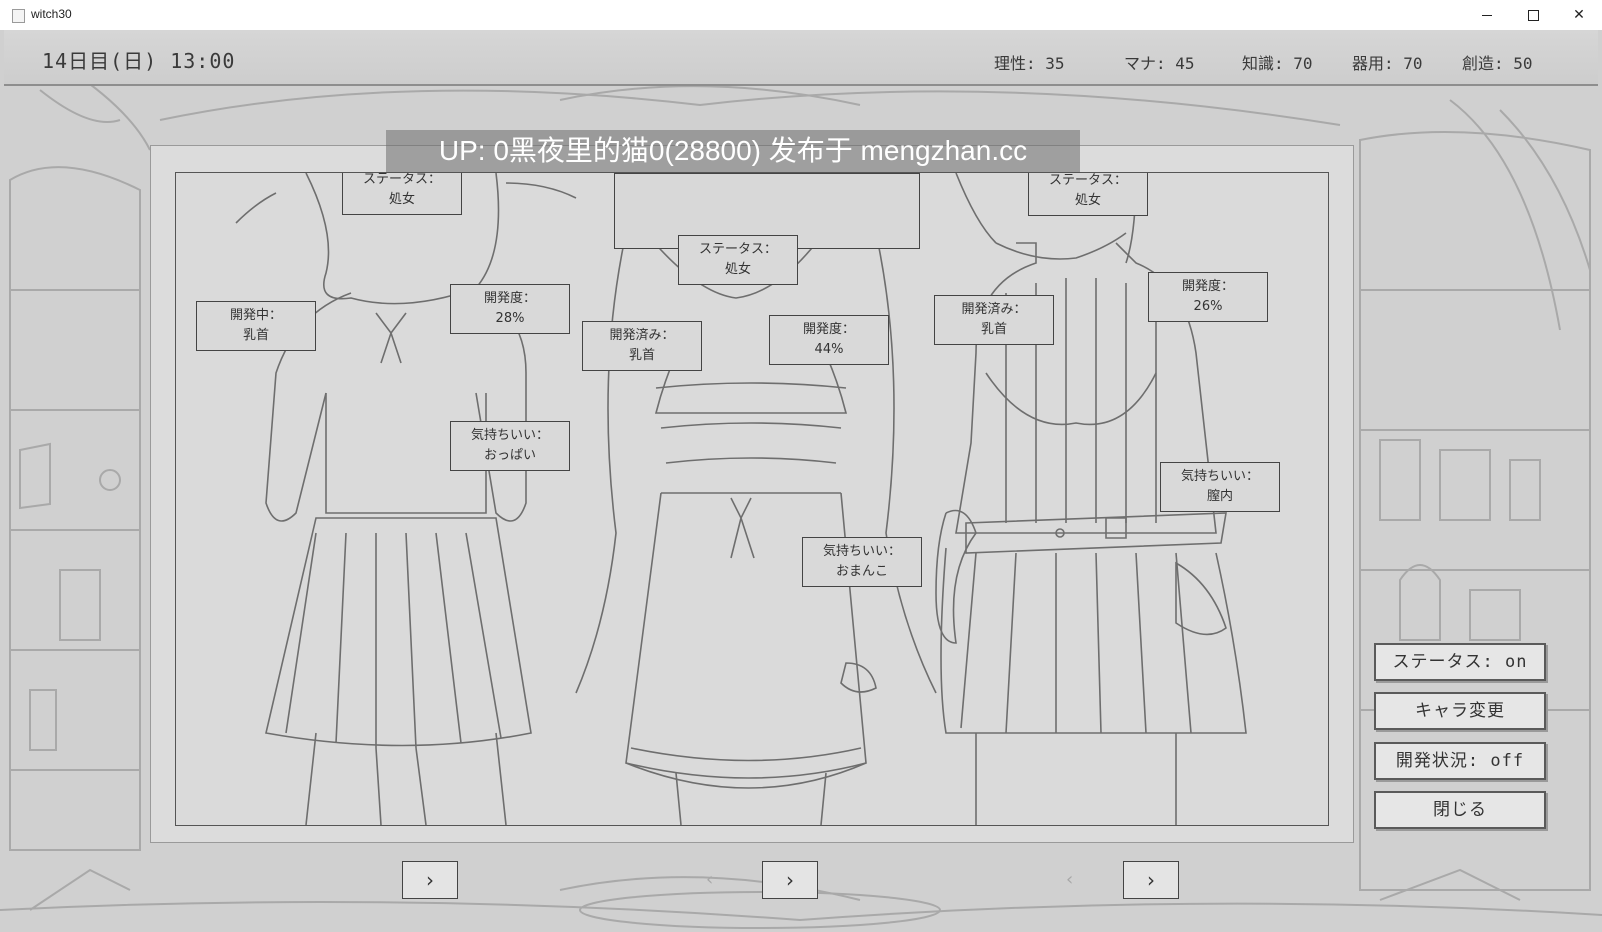 This screenshot has height=932, width=1602. What do you see at coordinates (1219, 496) in the screenshot?
I see `tag-value: 膣内` at bounding box center [1219, 496].